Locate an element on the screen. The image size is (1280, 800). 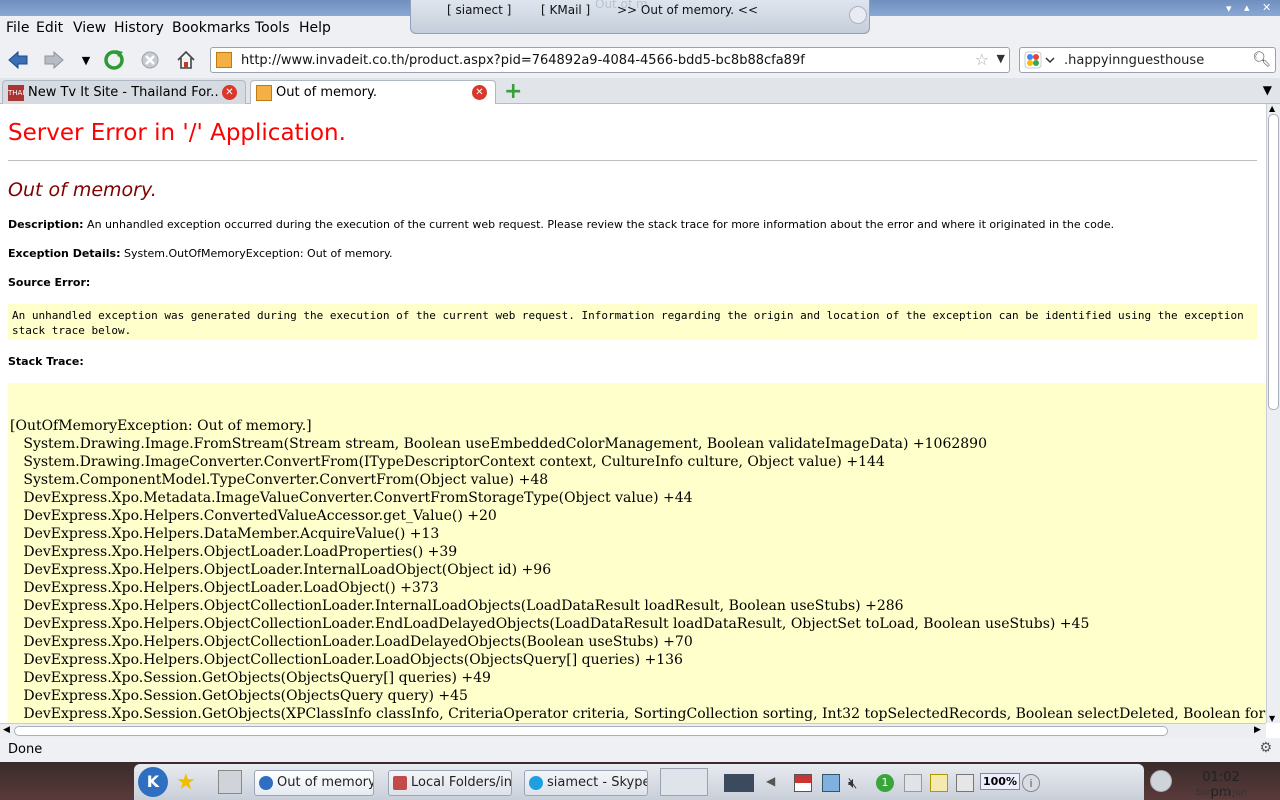
task-local-folders: Local Folders/in is located at coordinates (450, 783).